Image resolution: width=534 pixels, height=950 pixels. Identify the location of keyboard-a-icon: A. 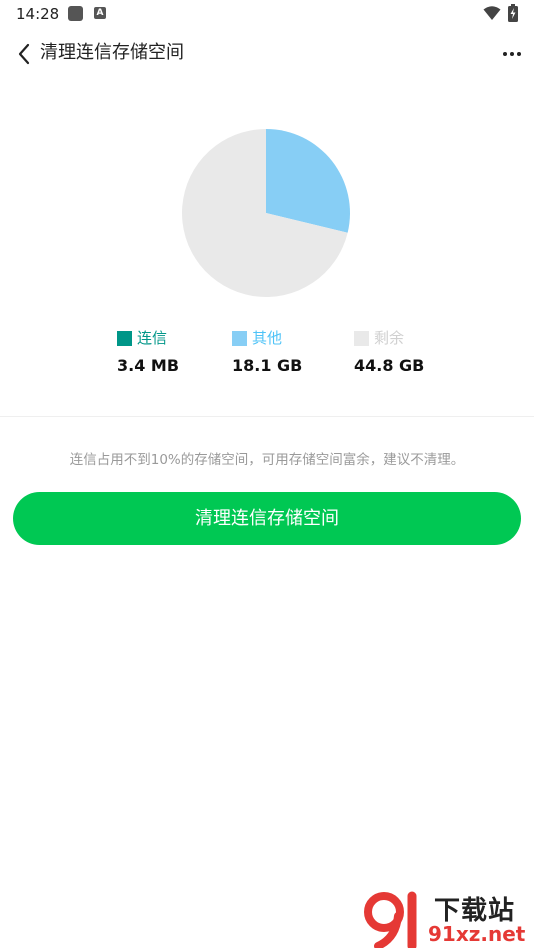
(100, 13).